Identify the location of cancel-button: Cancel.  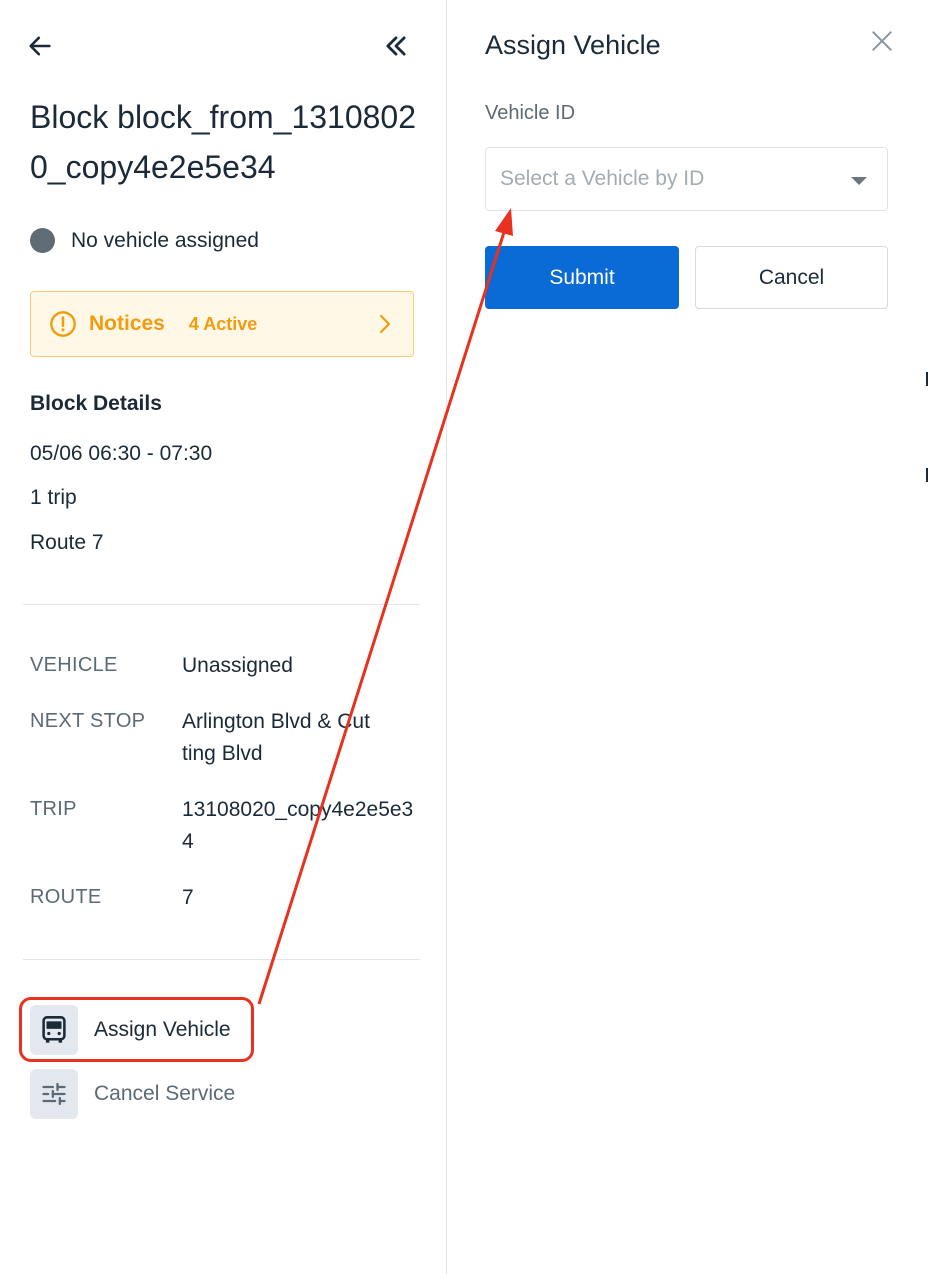
(791, 277).